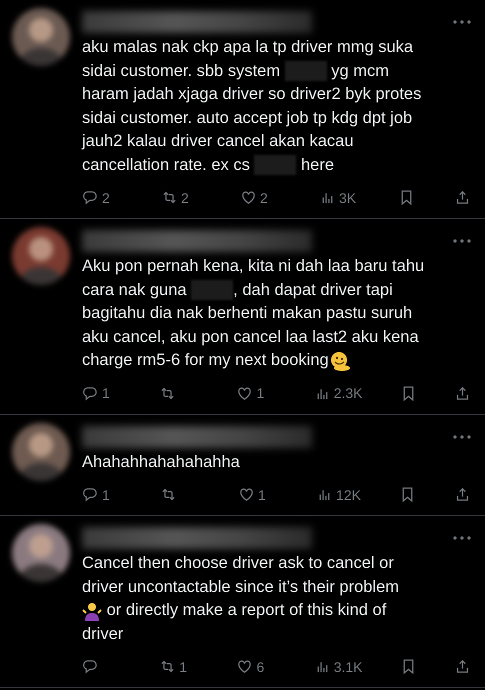 This screenshot has width=485, height=690. I want to click on views-button: 3.1K, so click(338, 666).